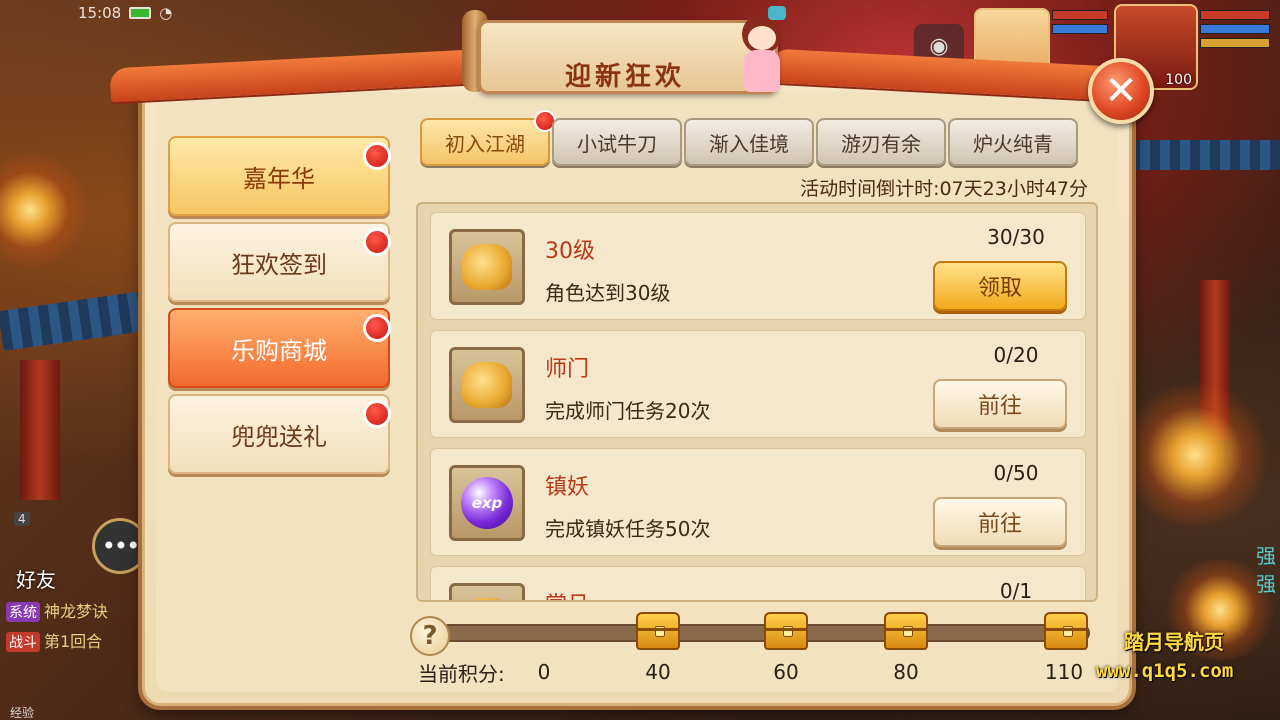 The image size is (1280, 720). What do you see at coordinates (906, 672) in the screenshot?
I see `milestone-label: 80` at bounding box center [906, 672].